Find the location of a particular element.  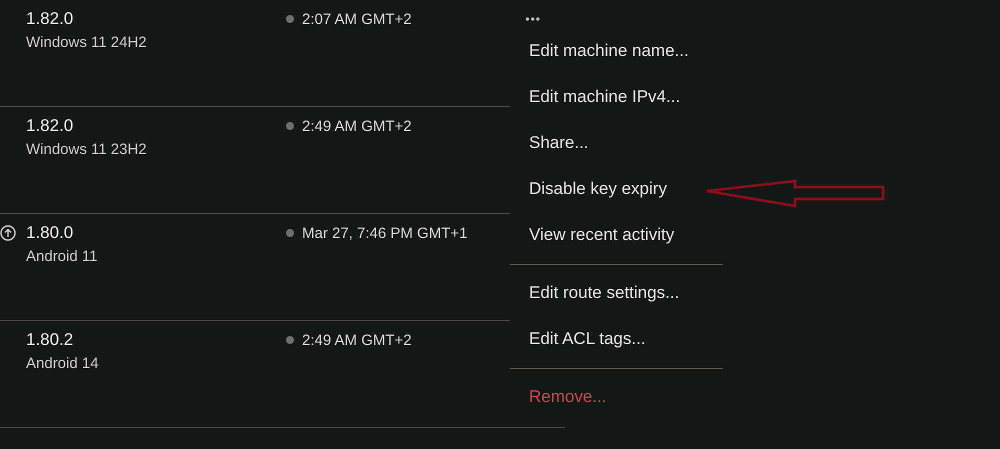

menu-item: Disable key expiry is located at coordinates (616, 195).